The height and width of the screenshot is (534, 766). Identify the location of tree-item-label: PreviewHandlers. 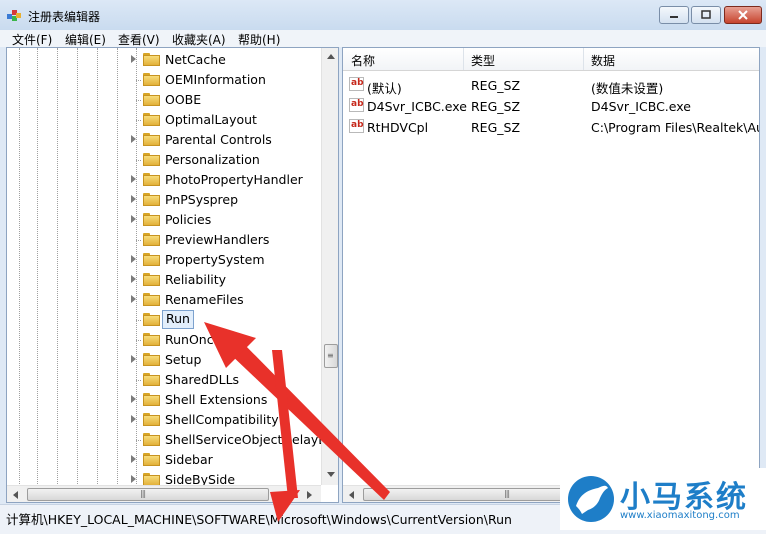
(217, 239).